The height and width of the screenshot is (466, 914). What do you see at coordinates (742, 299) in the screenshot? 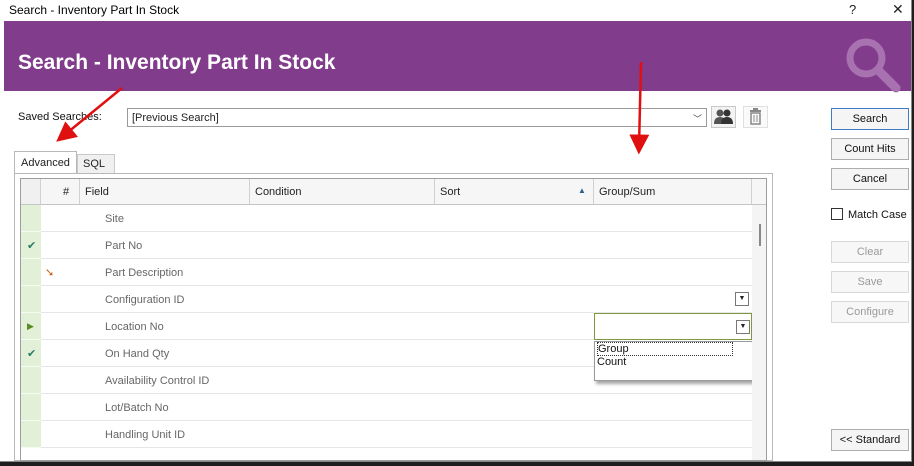
I see `group-sum-dropdown-toggle: ▼` at bounding box center [742, 299].